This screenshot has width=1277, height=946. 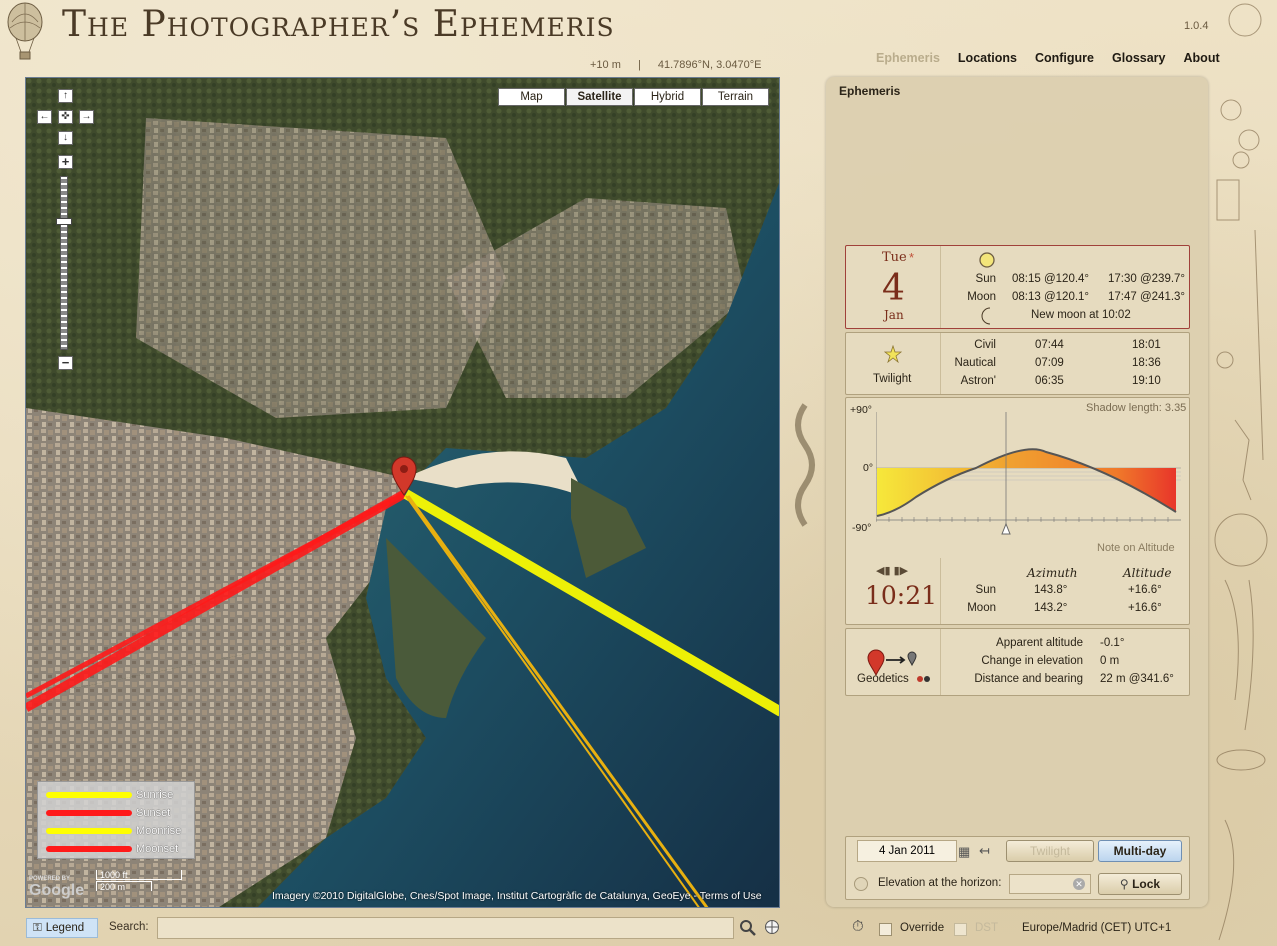 What do you see at coordinates (65, 363) in the screenshot?
I see `zoom-out-icon: −` at bounding box center [65, 363].